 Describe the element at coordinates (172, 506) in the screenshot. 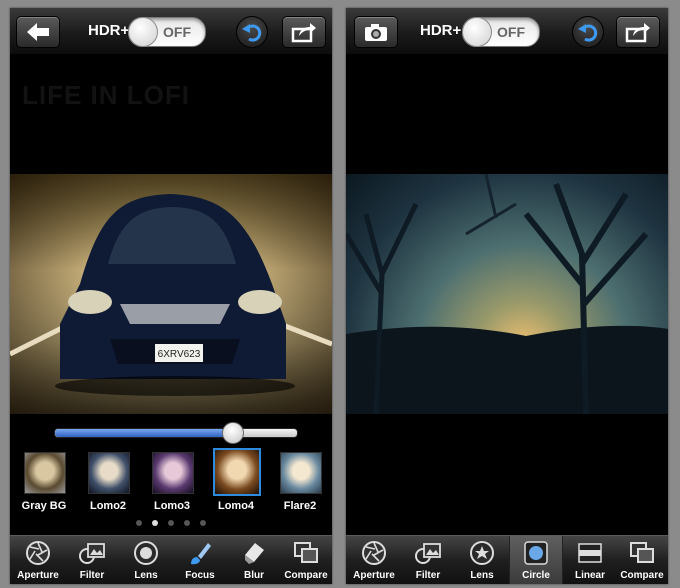

I see `filter-label: Lomo3` at that location.